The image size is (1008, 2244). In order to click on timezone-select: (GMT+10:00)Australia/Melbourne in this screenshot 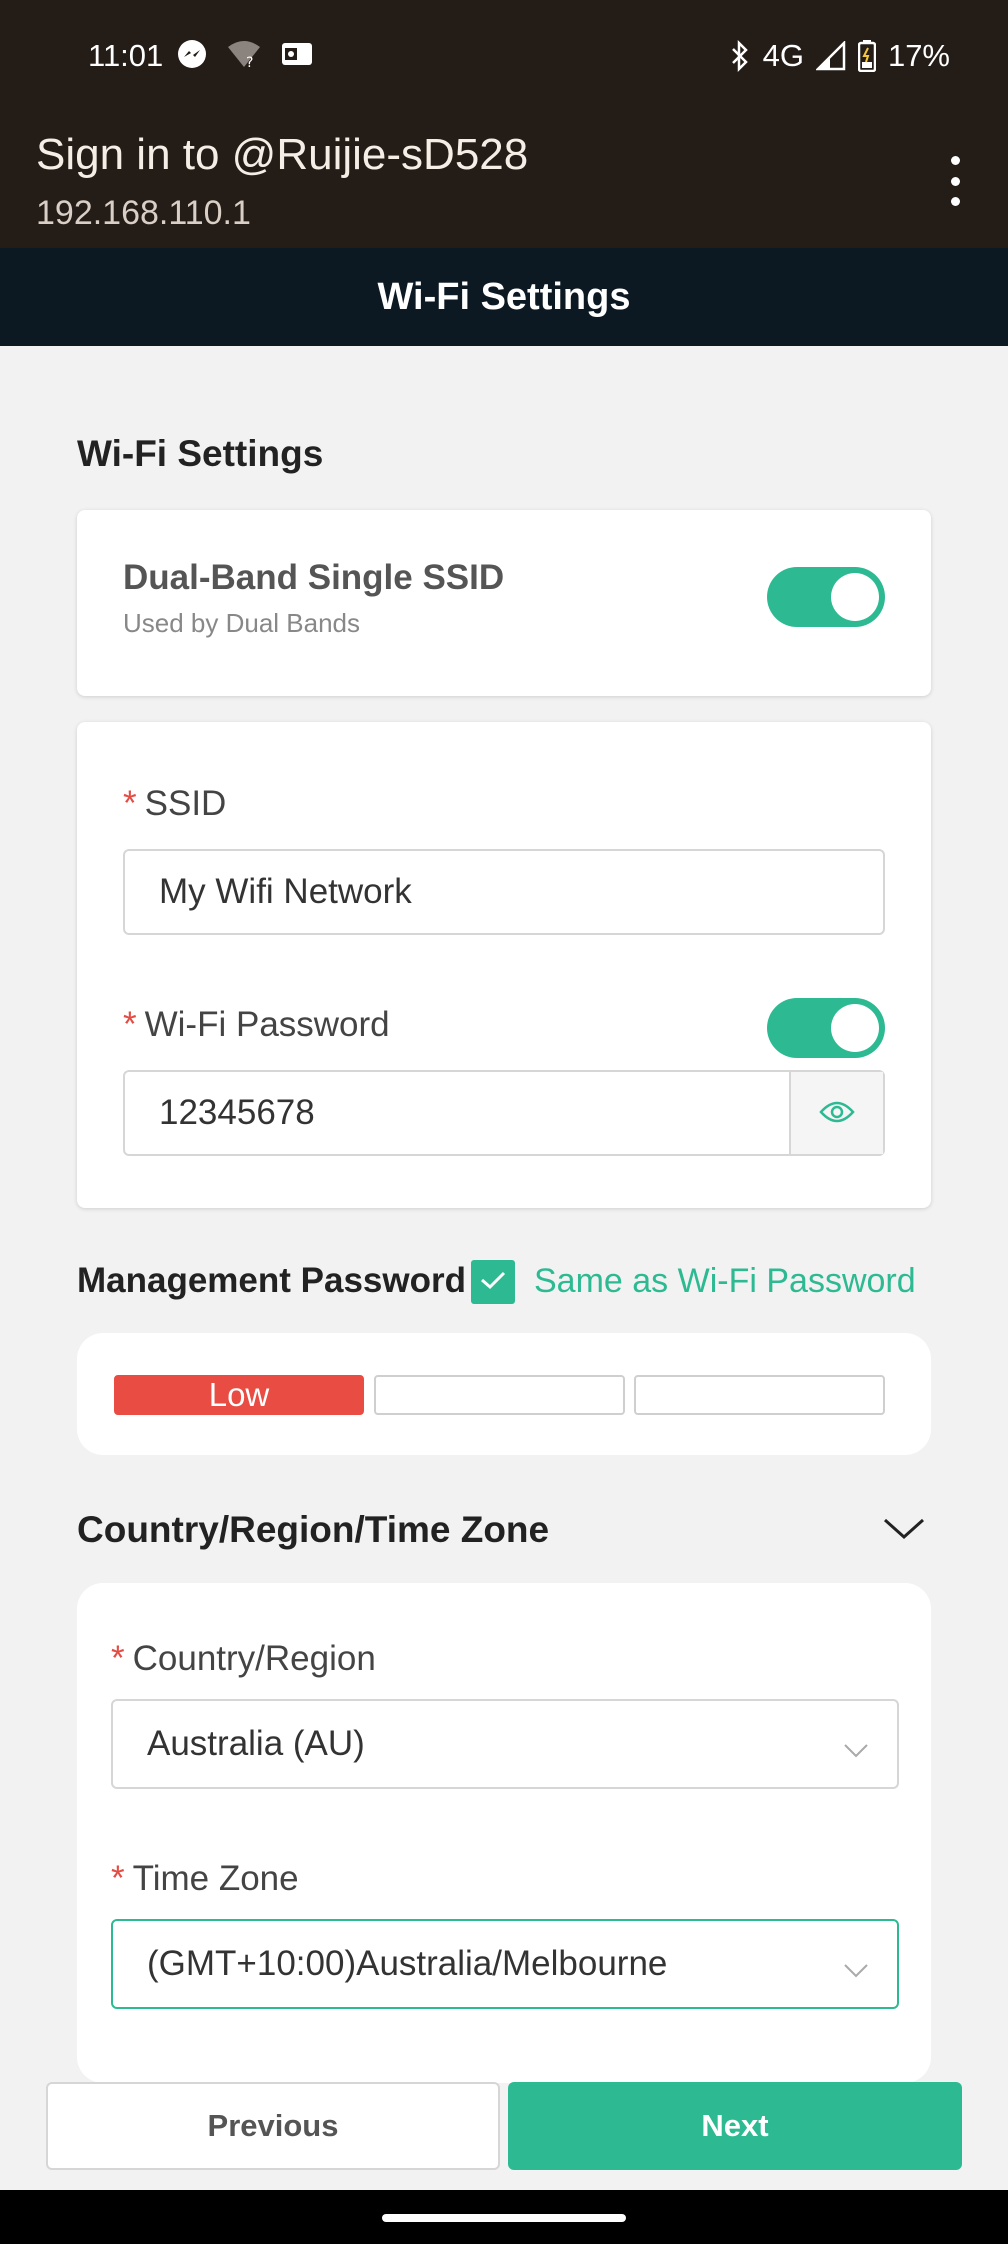, I will do `click(505, 1964)`.